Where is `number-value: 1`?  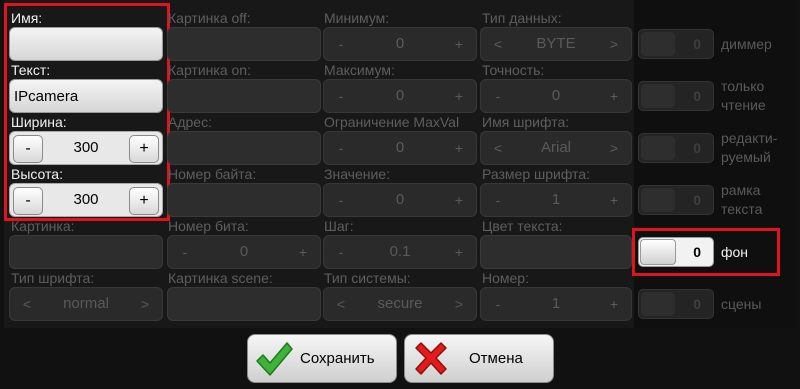
number-value: 1 is located at coordinates (556, 303).